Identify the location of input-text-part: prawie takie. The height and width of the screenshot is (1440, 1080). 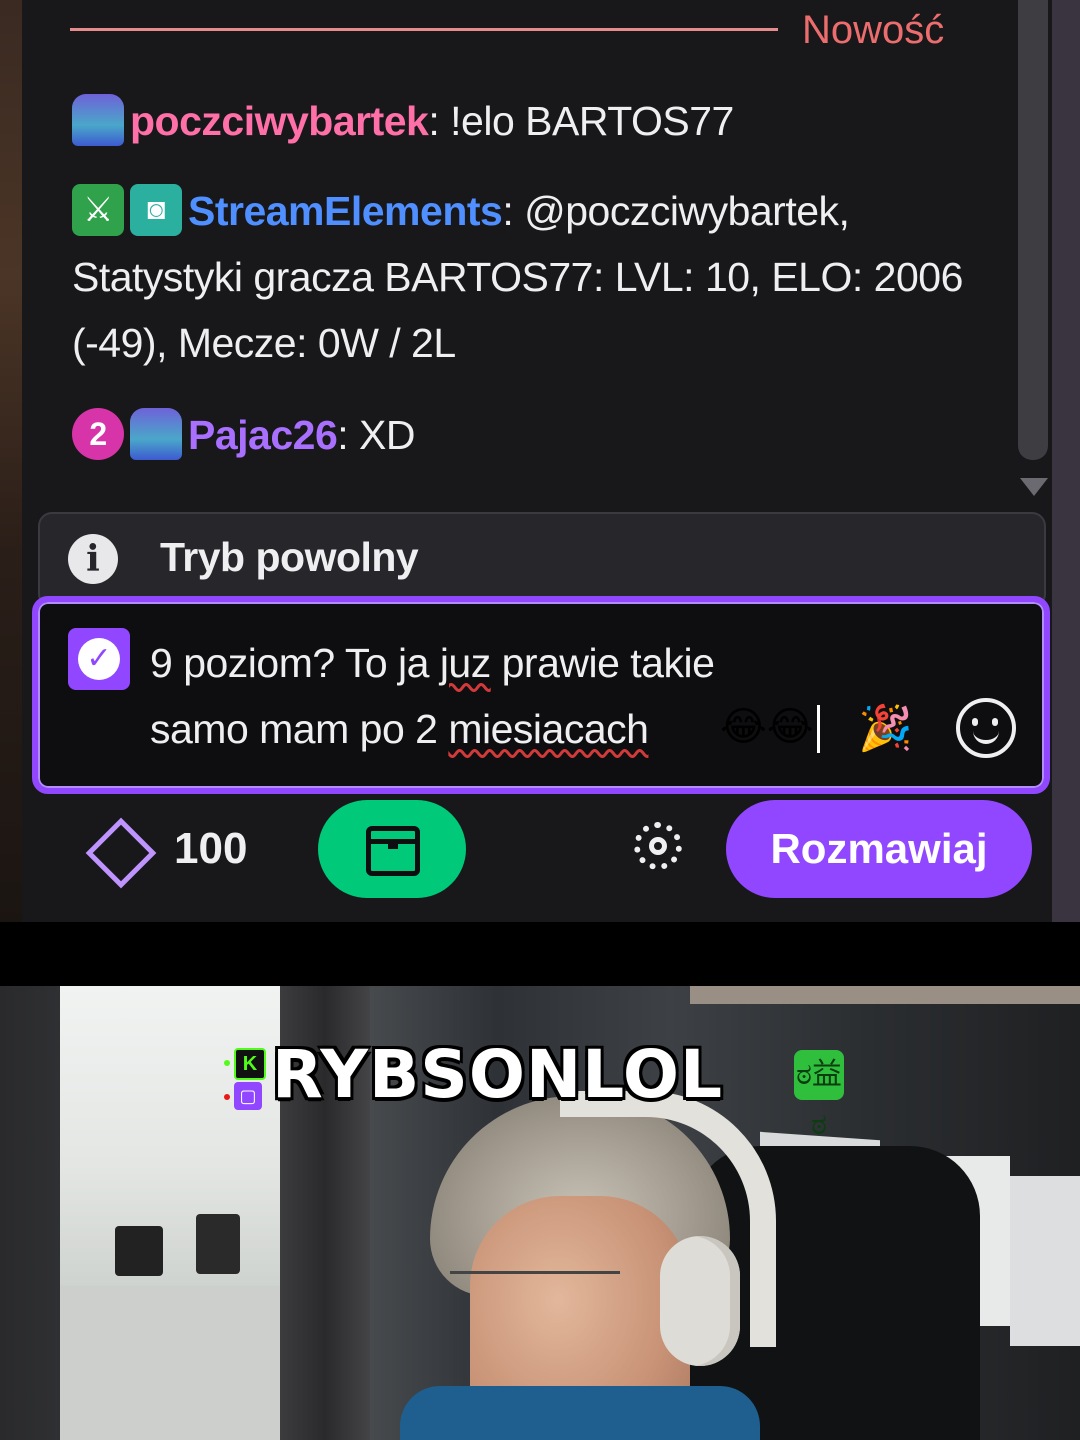
(602, 663).